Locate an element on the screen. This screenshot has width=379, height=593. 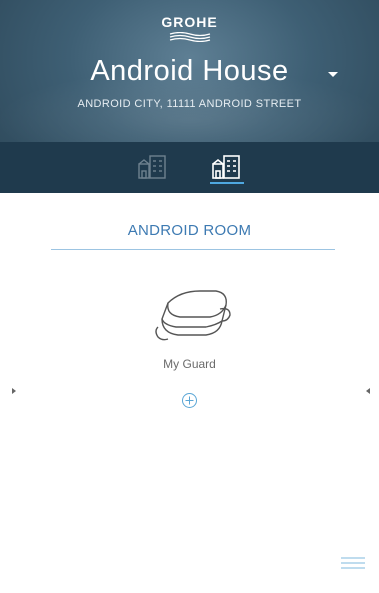
house-selector: Android House is located at coordinates (189, 71).